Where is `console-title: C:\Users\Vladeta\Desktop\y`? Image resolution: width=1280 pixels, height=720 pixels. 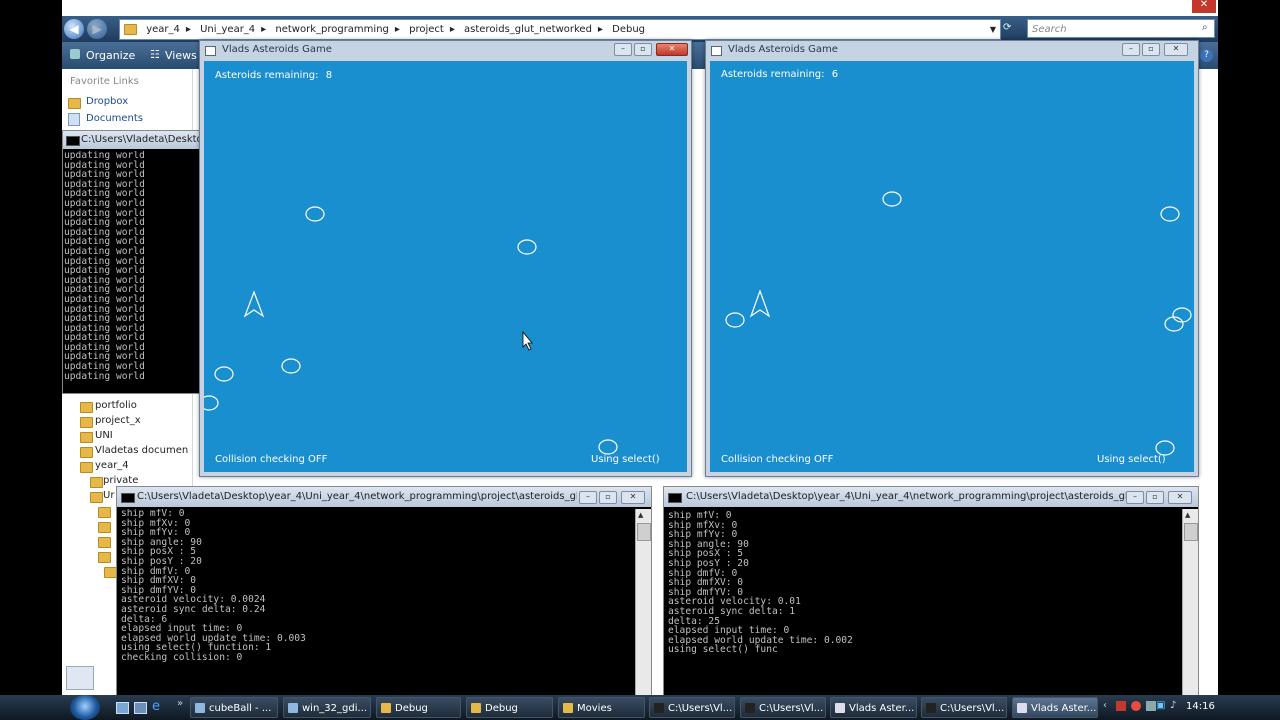
console-title: C:\Users\Vladeta\Desktop\y is located at coordinates (140, 139).